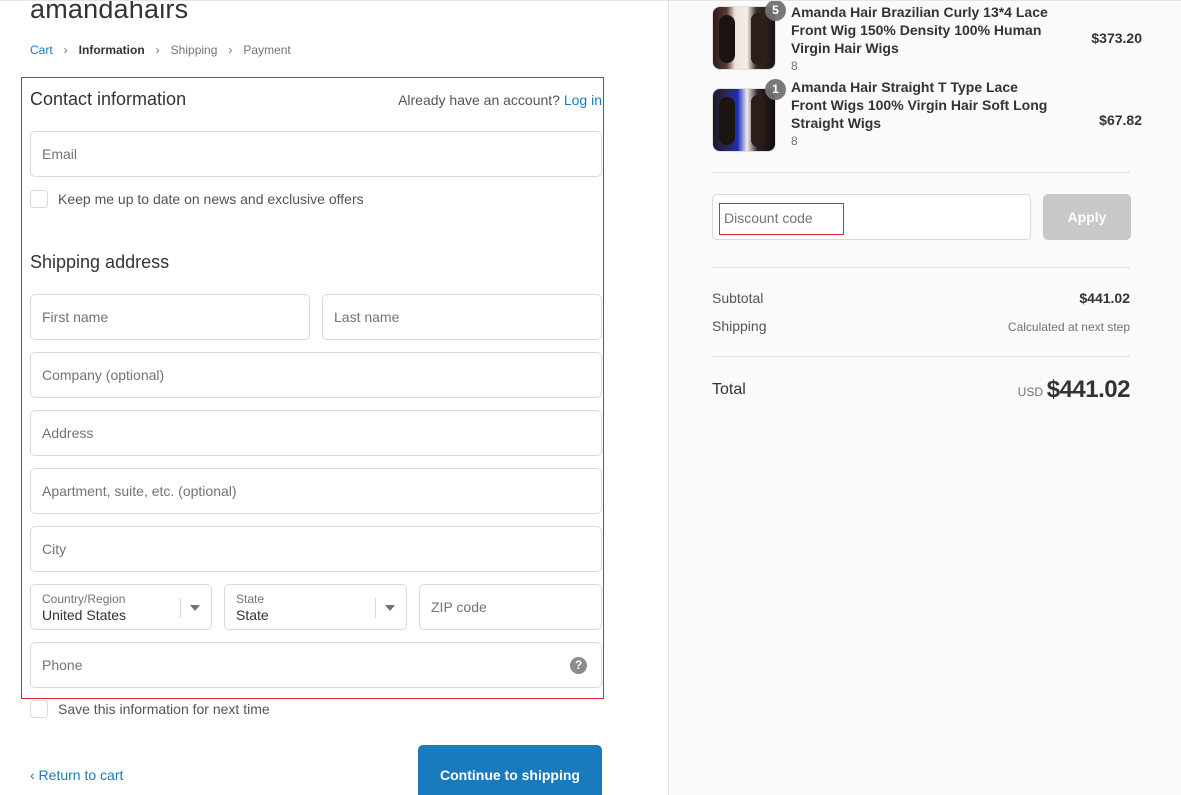 This screenshot has width=1181, height=795. What do you see at coordinates (775, 89) in the screenshot?
I see `quantity-badge: 1` at bounding box center [775, 89].